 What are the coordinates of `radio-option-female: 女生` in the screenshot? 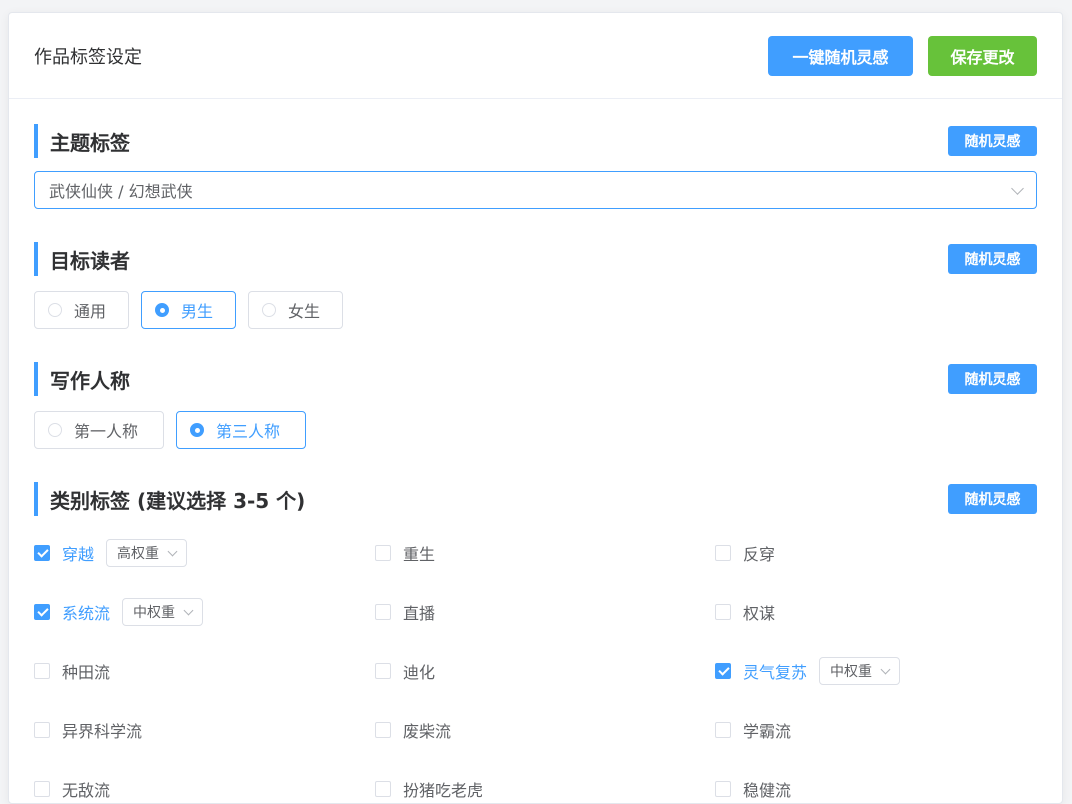 It's located at (295, 310).